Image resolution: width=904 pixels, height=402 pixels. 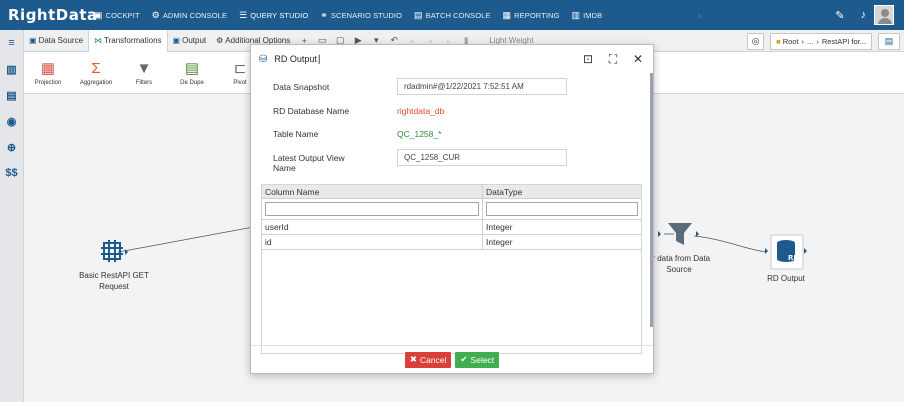 I want to click on nav-scroll-right-icon: ›, so click(x=699, y=15).